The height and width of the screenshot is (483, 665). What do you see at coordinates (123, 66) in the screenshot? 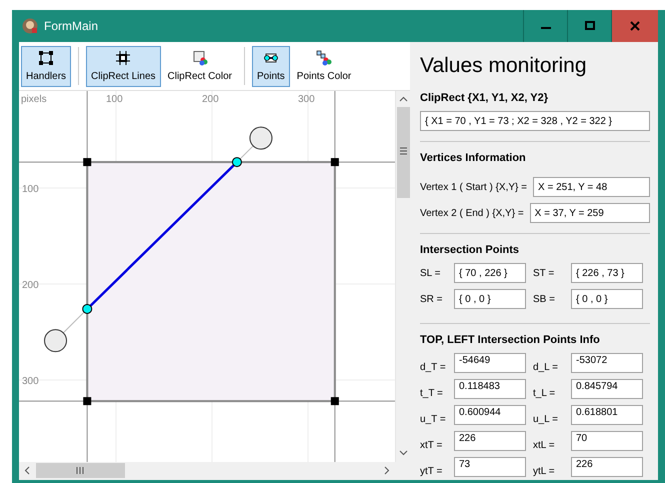
I see `toolbar-button: ClipRect Lines` at bounding box center [123, 66].